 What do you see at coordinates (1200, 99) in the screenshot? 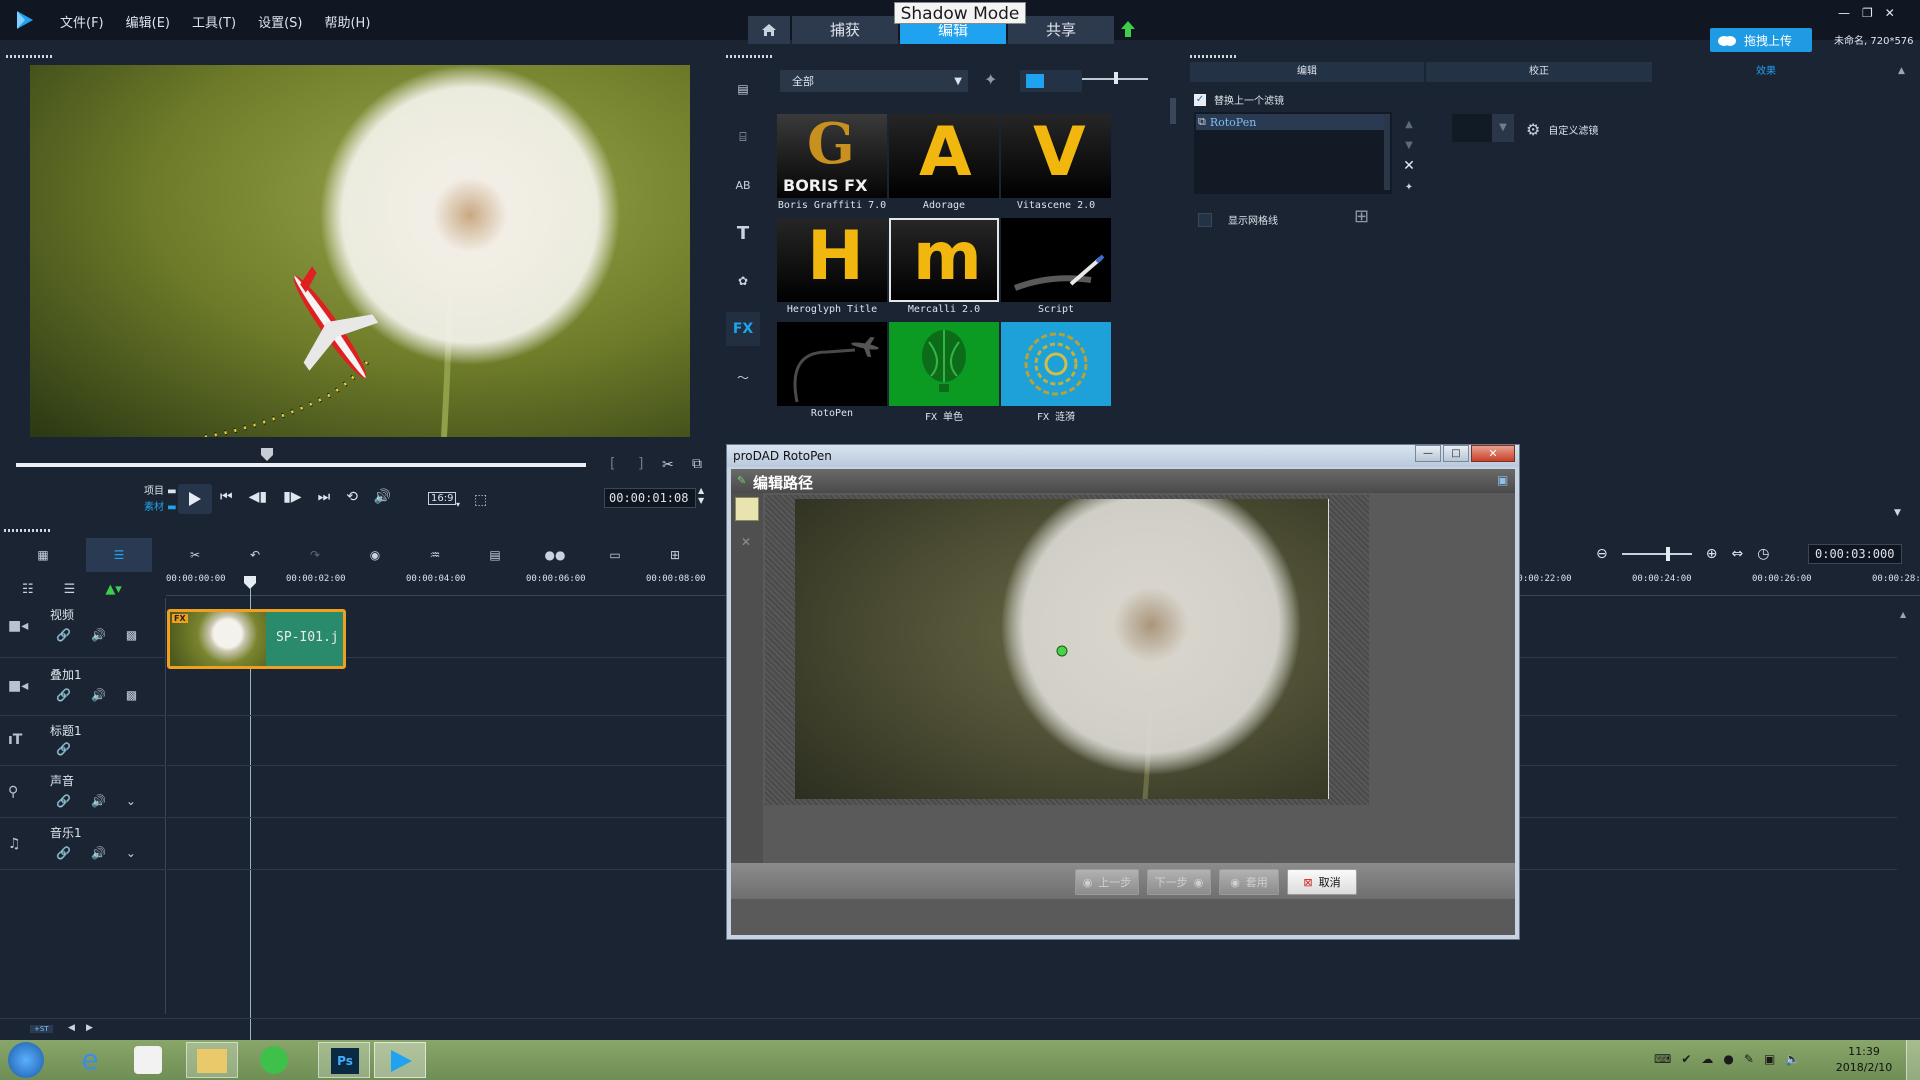
I see `replace-filter-checkbox: ✓` at bounding box center [1200, 99].